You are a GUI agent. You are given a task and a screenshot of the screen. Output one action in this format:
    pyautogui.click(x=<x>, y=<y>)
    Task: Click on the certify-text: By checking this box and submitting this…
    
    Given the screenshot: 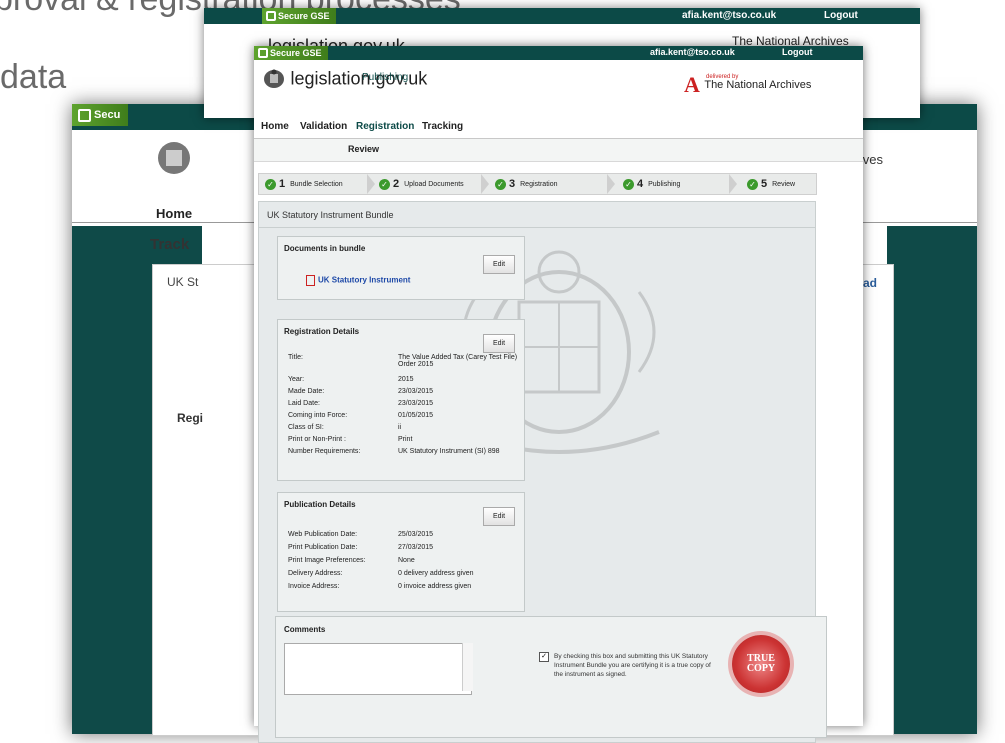 What is the action you would take?
    pyautogui.click(x=632, y=665)
    